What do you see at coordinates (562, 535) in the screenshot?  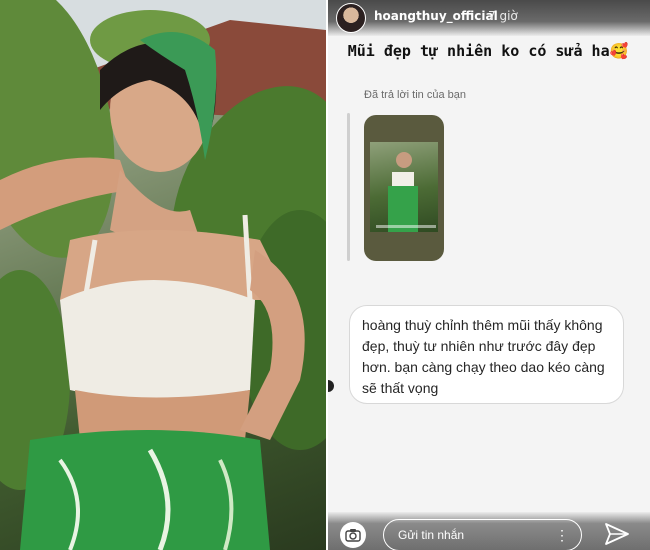 I see `more-options-button: ⋮` at bounding box center [562, 535].